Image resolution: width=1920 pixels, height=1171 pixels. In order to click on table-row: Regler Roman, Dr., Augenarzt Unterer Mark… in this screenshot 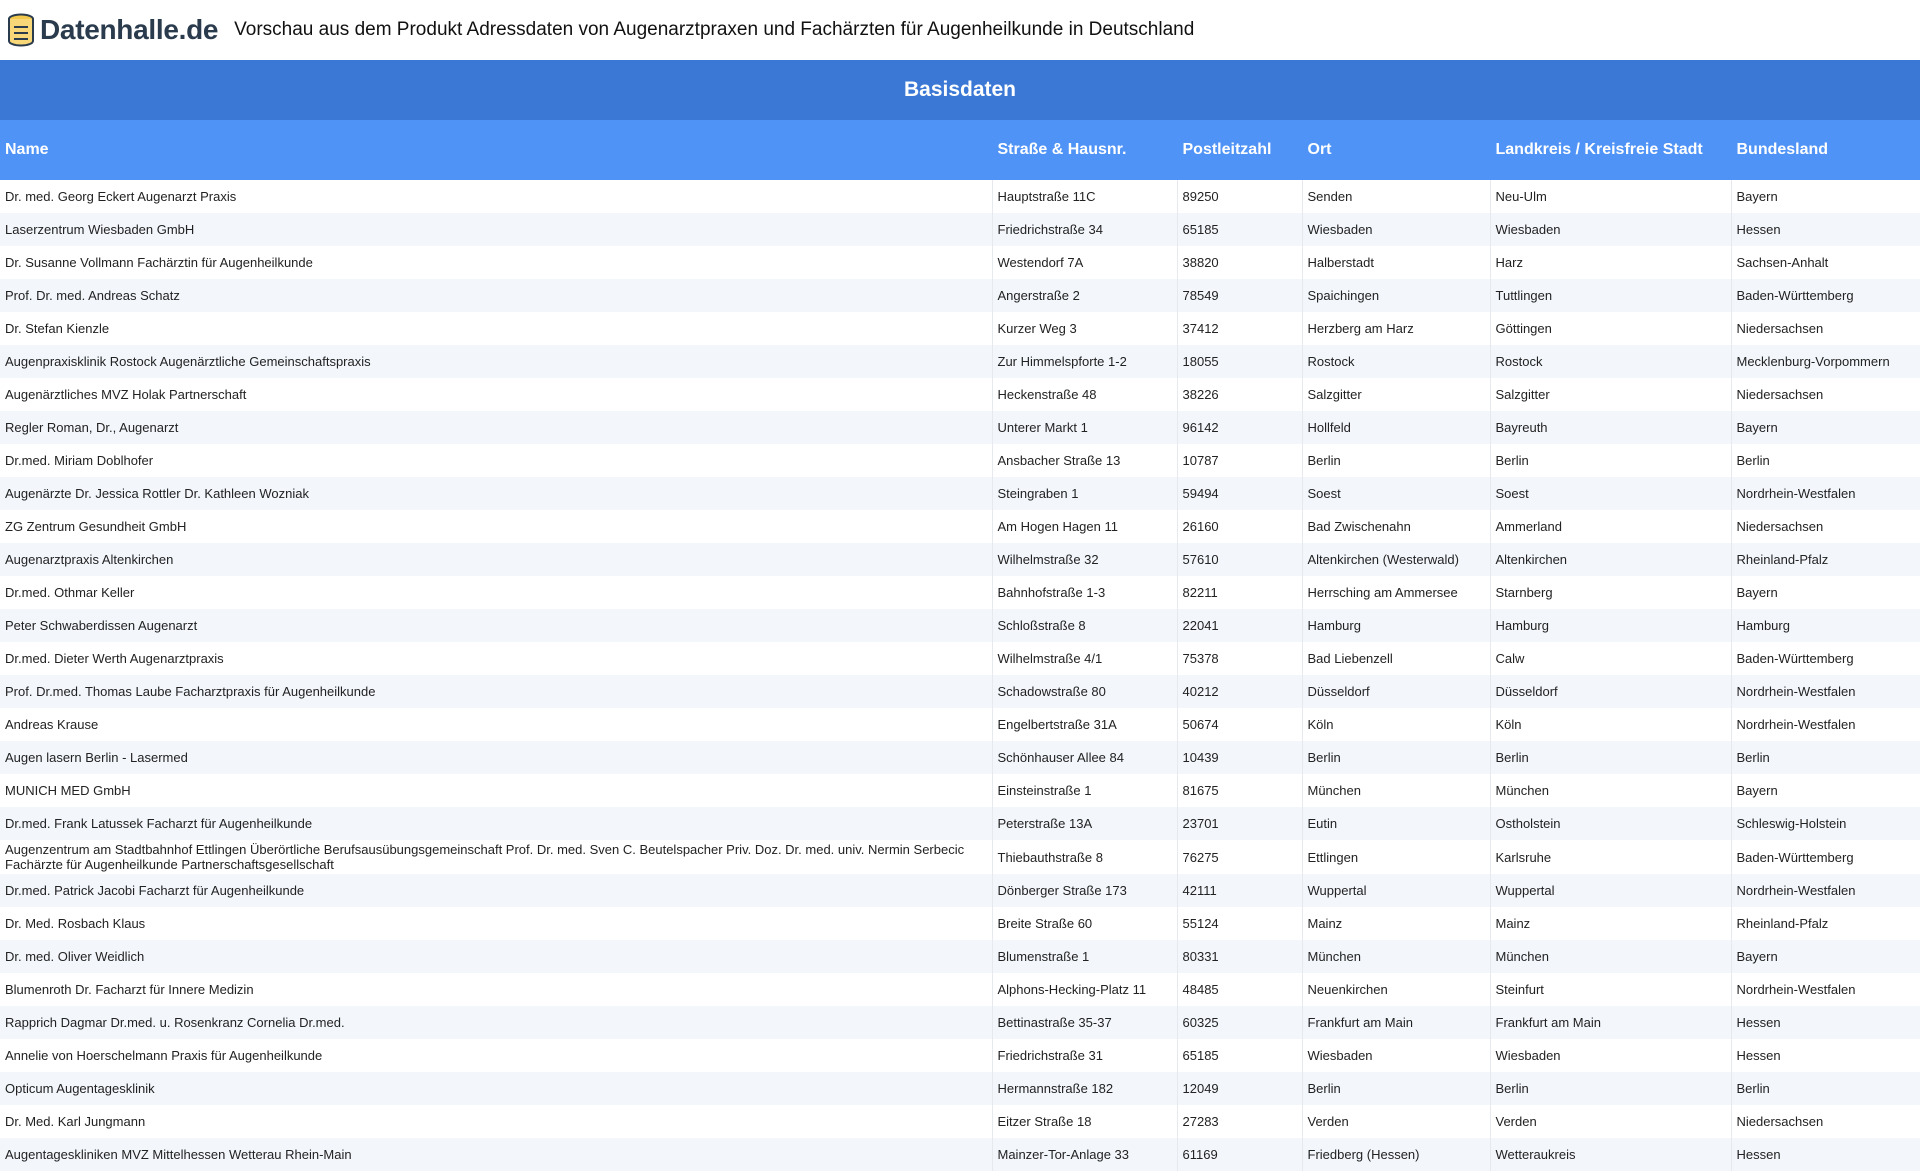, I will do `click(960, 427)`.